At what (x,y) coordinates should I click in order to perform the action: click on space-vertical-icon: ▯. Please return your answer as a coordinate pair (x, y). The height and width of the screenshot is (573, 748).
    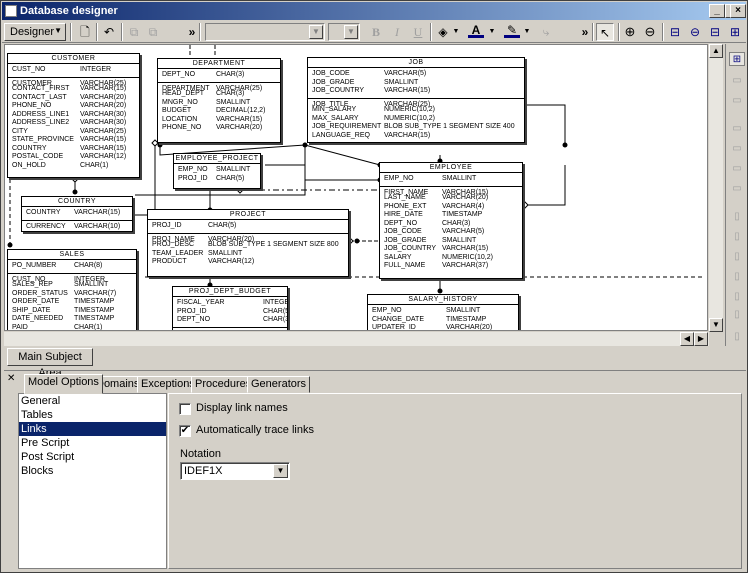
    Looking at the image, I should click on (737, 297).